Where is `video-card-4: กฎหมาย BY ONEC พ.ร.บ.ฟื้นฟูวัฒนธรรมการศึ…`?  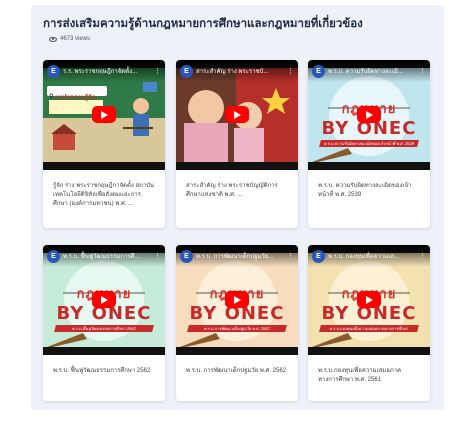 video-card-4: กฎหมาย BY ONEC พ.ร.บ.ฟื้นฟูวัฒนธรรมการศึ… is located at coordinates (104, 323).